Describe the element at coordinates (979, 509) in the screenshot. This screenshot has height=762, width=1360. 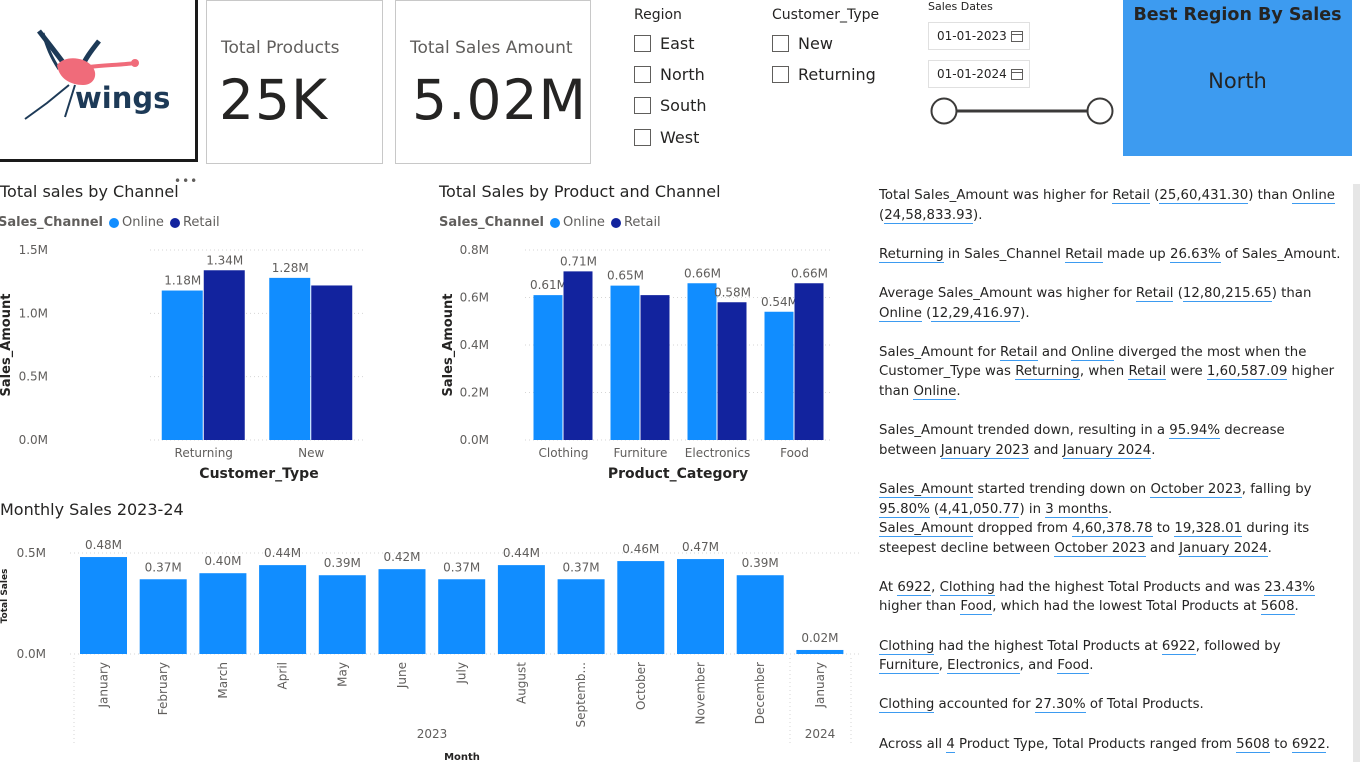
I see `narrative-value: 4,41,050.77` at that location.